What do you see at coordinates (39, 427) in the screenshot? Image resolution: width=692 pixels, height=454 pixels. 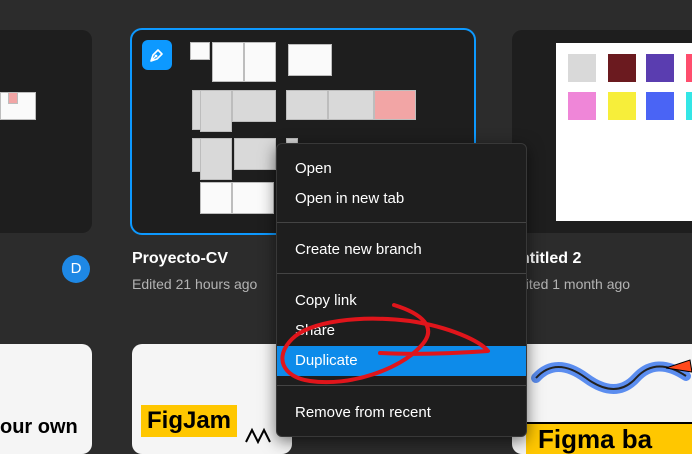 I see `template-card-text: our own` at bounding box center [39, 427].